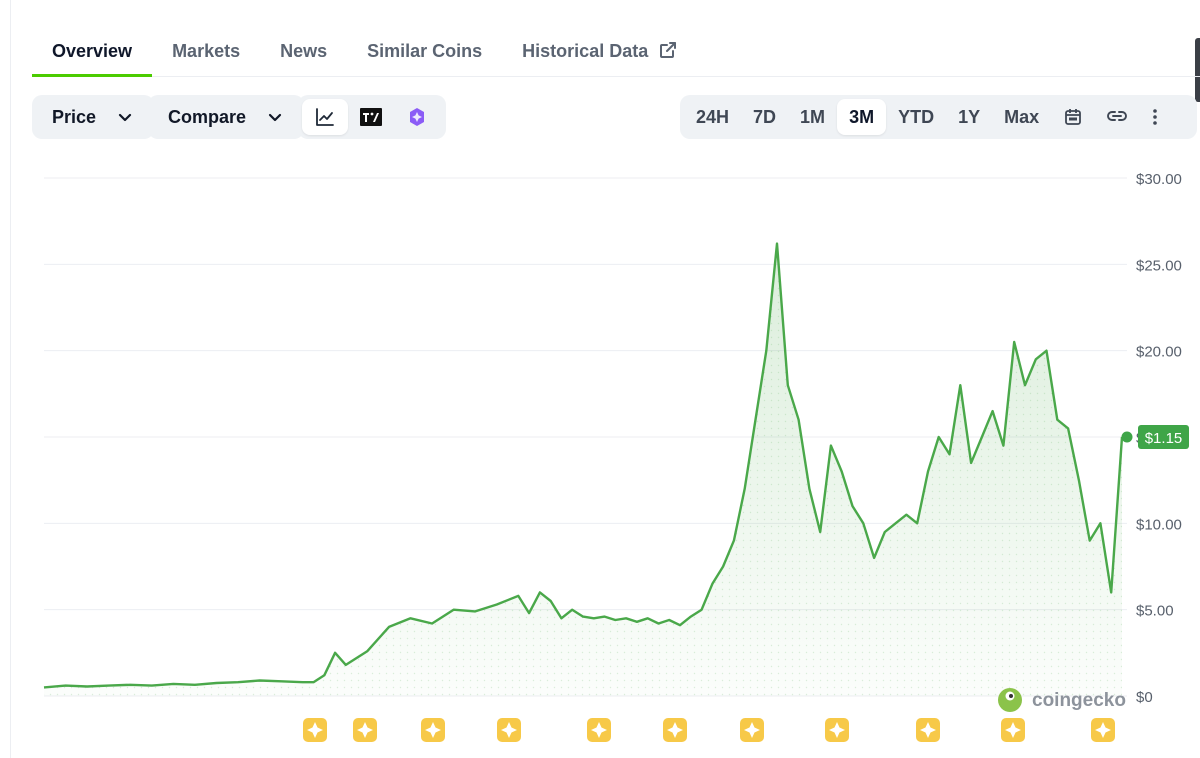 This screenshot has width=1200, height=758. What do you see at coordinates (1159, 265) in the screenshot?
I see `y-tick-label: $25.00` at bounding box center [1159, 265].